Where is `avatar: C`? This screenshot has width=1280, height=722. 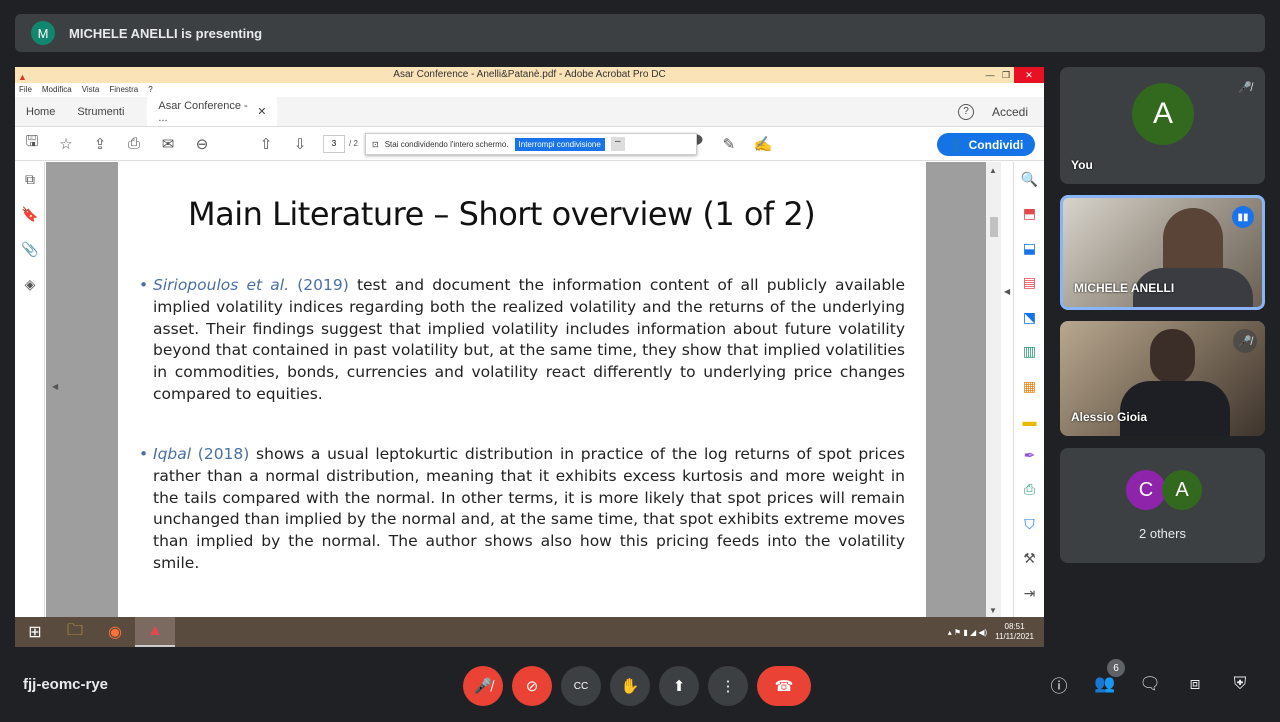
avatar: C is located at coordinates (1146, 490).